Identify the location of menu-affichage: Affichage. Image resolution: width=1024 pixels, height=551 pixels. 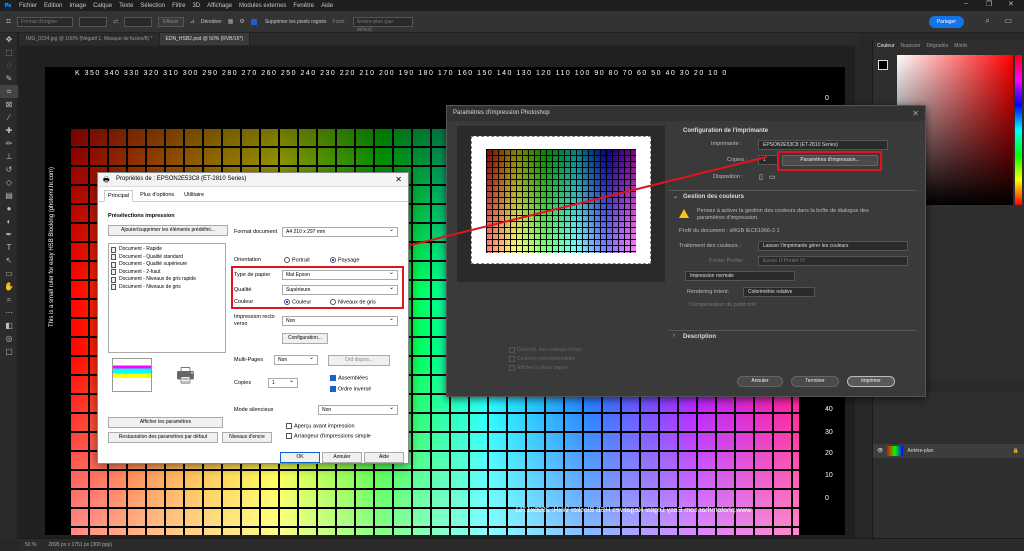
(219, 6).